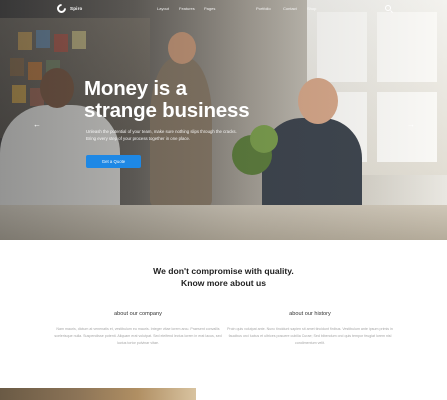 The image size is (447, 400). What do you see at coordinates (37, 125) in the screenshot?
I see `arrow-left-icon: ←` at bounding box center [37, 125].